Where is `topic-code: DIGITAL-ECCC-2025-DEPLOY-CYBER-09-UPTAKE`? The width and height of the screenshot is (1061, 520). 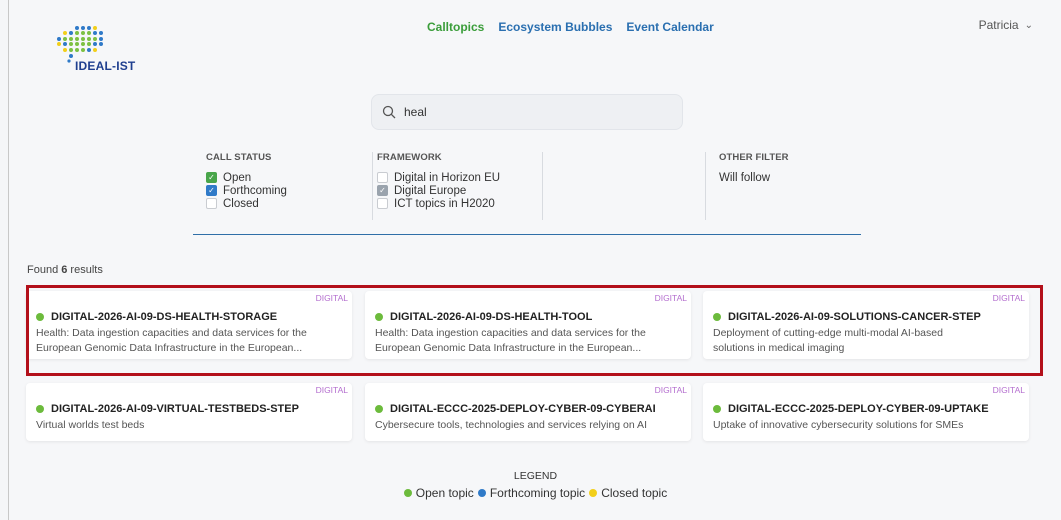
topic-code: DIGITAL-ECCC-2025-DEPLOY-CYBER-09-UPTAKE is located at coordinates (858, 409).